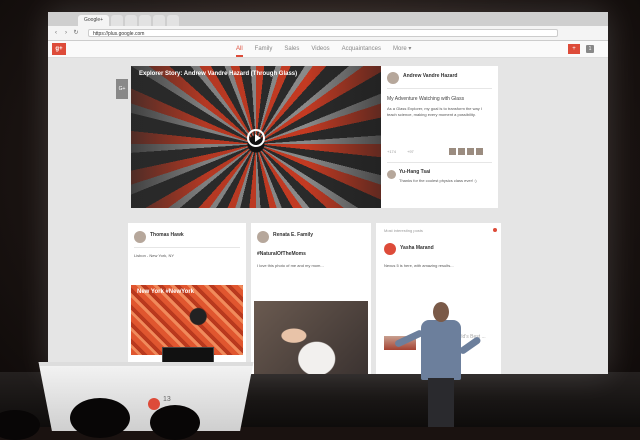 Image resolution: width=640 pixels, height=440 pixels. What do you see at coordinates (361, 49) in the screenshot?
I see `nav-acquaintances: Acquaintances` at bounding box center [361, 49].